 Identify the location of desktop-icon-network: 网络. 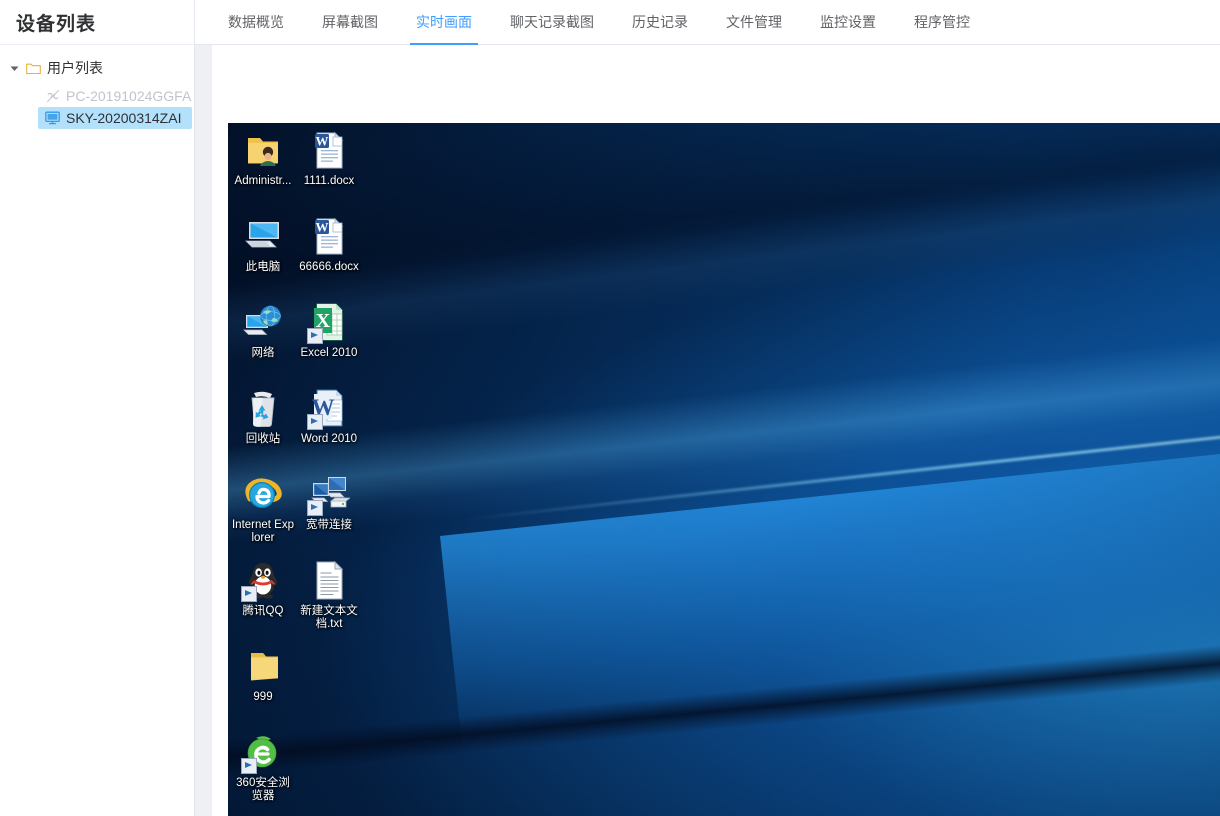
(263, 340).